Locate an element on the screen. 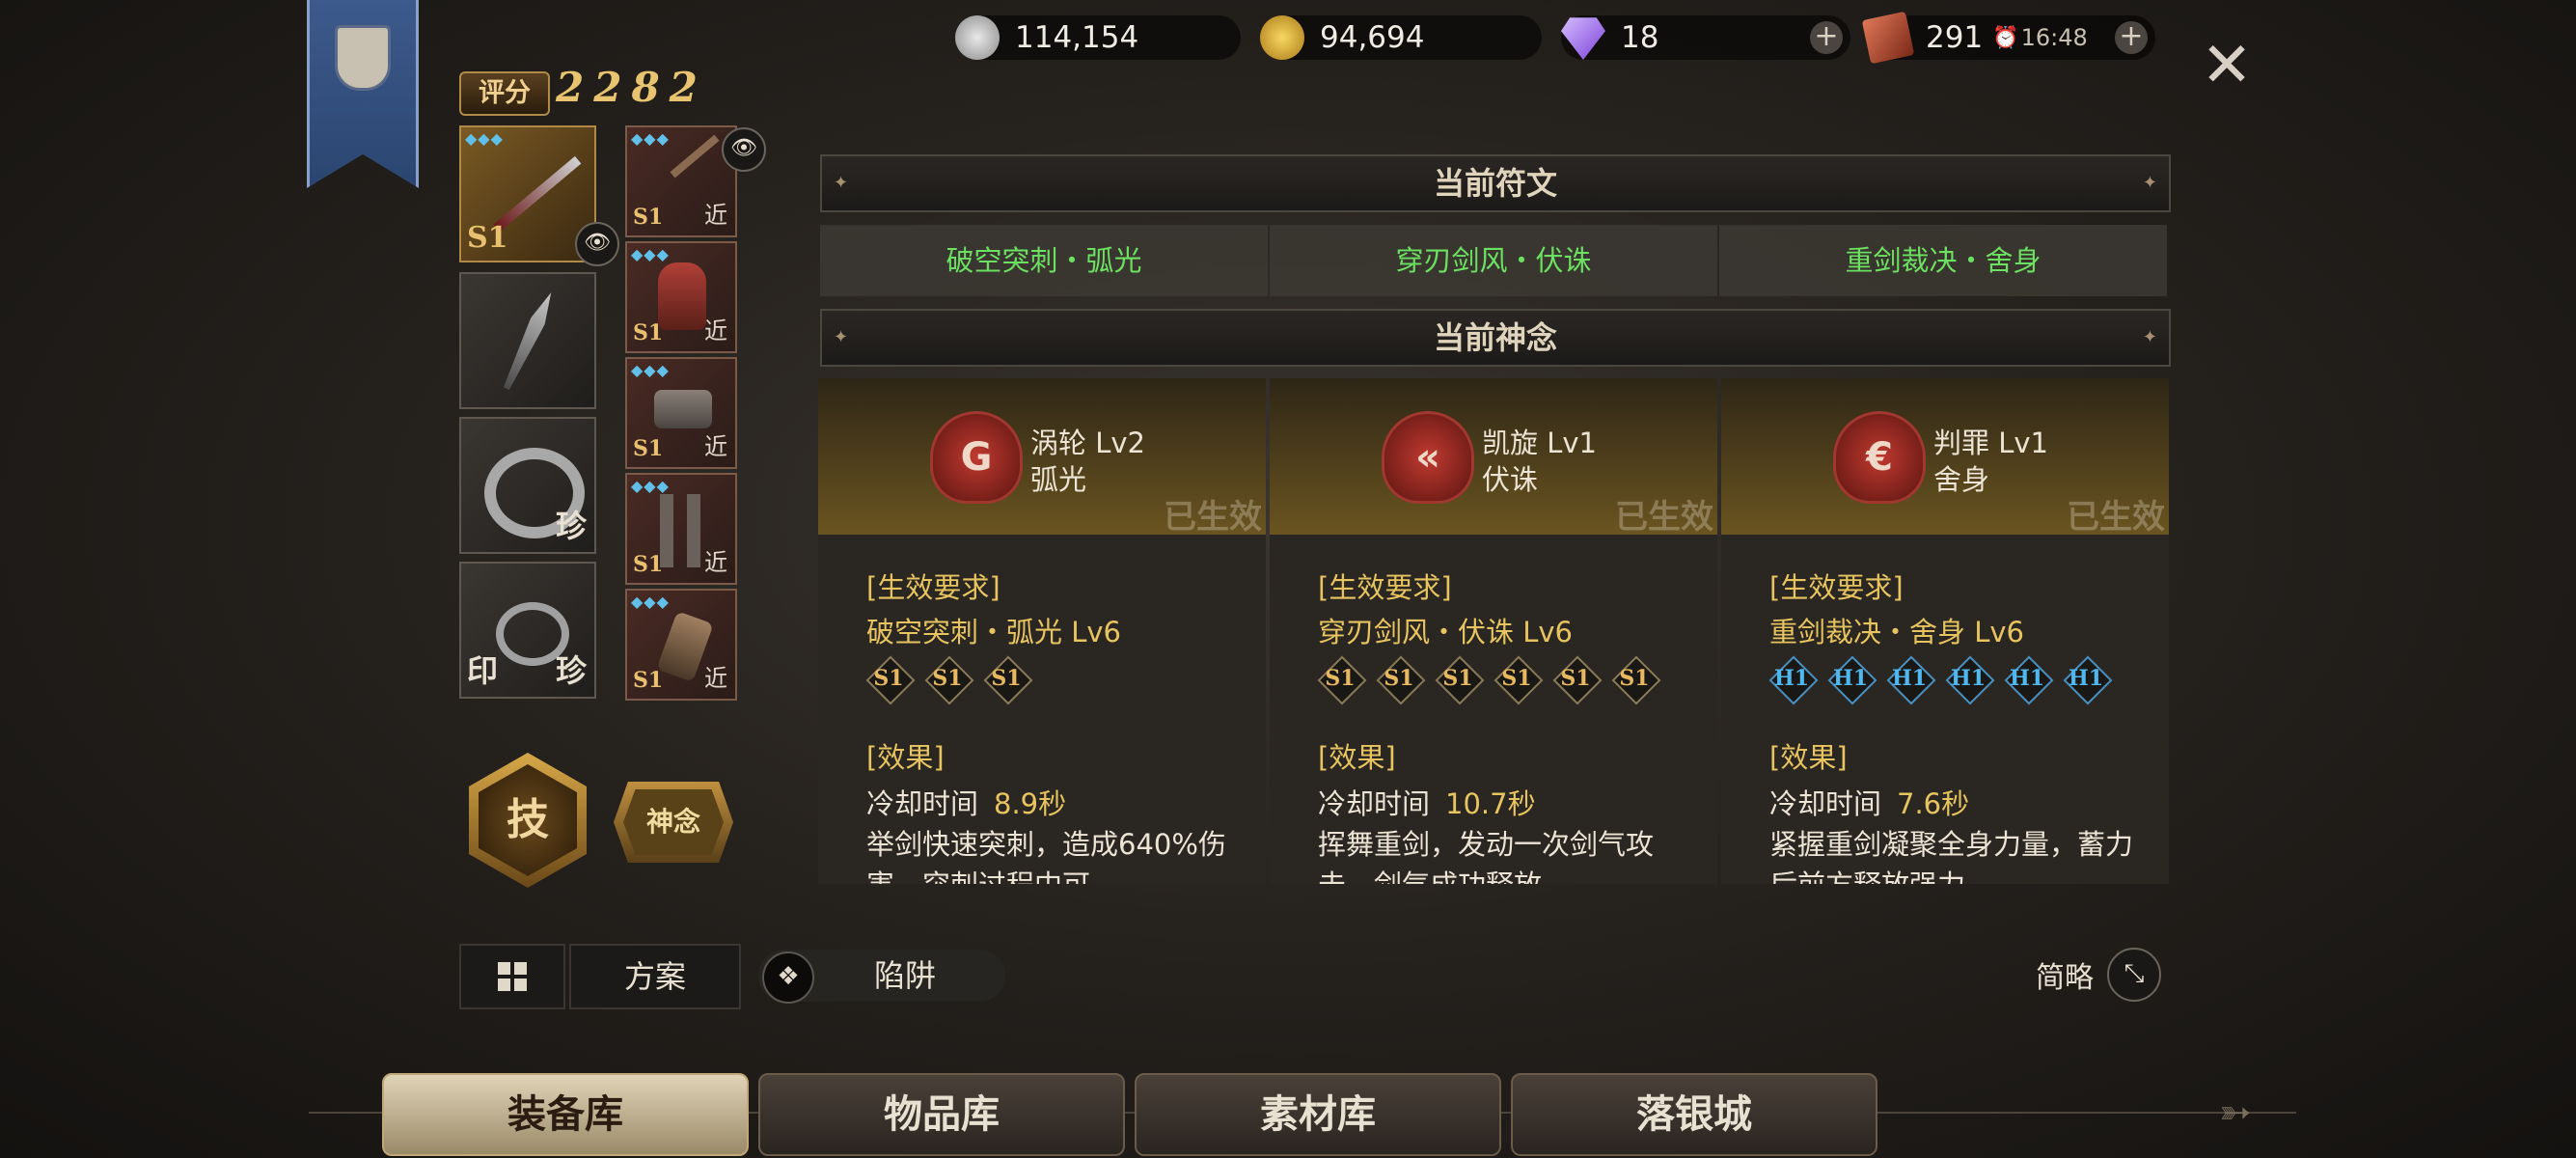 The height and width of the screenshot is (1158, 2576). tab-items: 物品库 is located at coordinates (941, 1114).